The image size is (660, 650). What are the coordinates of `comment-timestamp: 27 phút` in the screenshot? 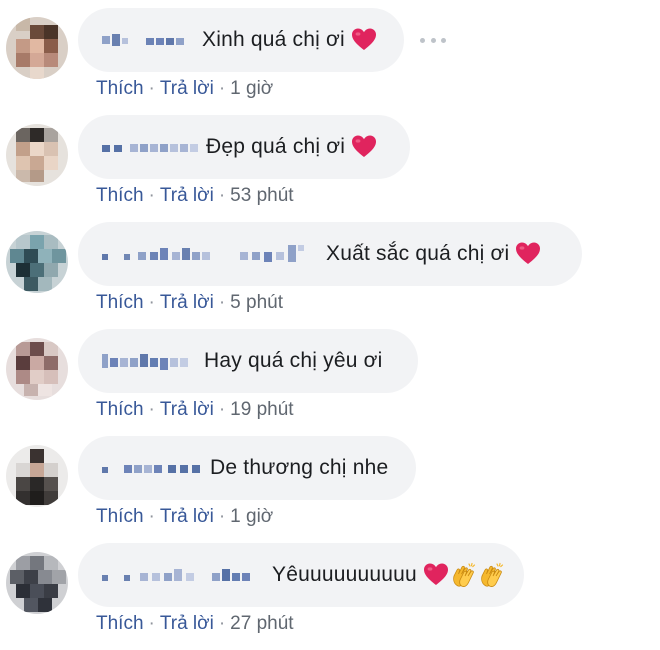 It's located at (261, 623).